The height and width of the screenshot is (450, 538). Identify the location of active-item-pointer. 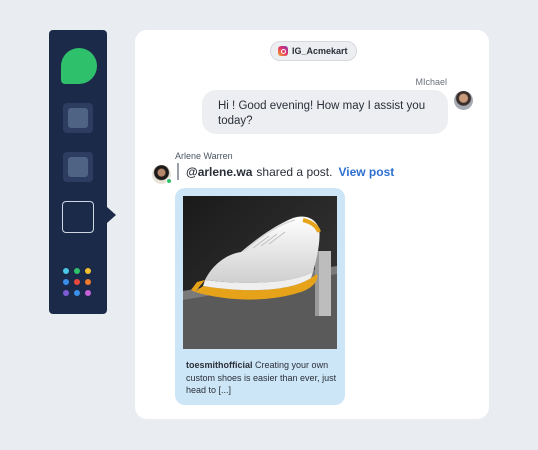
(111, 215).